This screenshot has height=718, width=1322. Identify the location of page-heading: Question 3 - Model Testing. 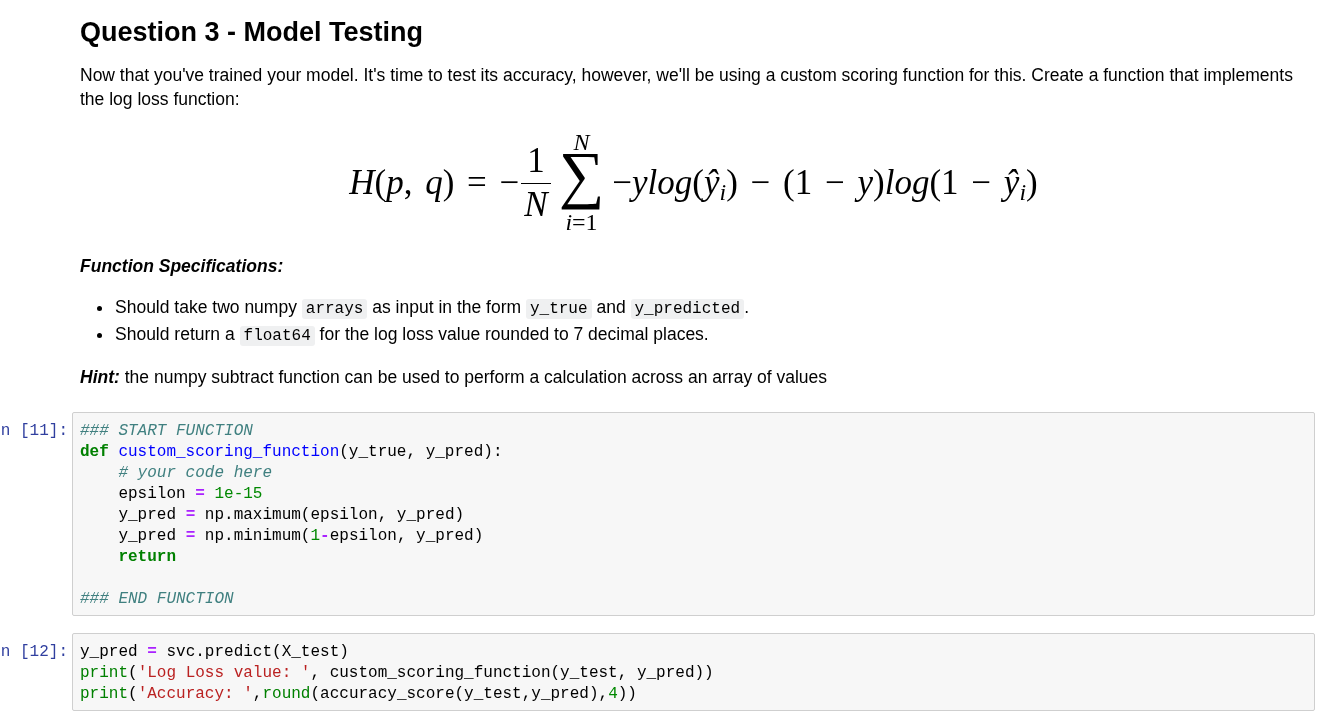
(251, 32).